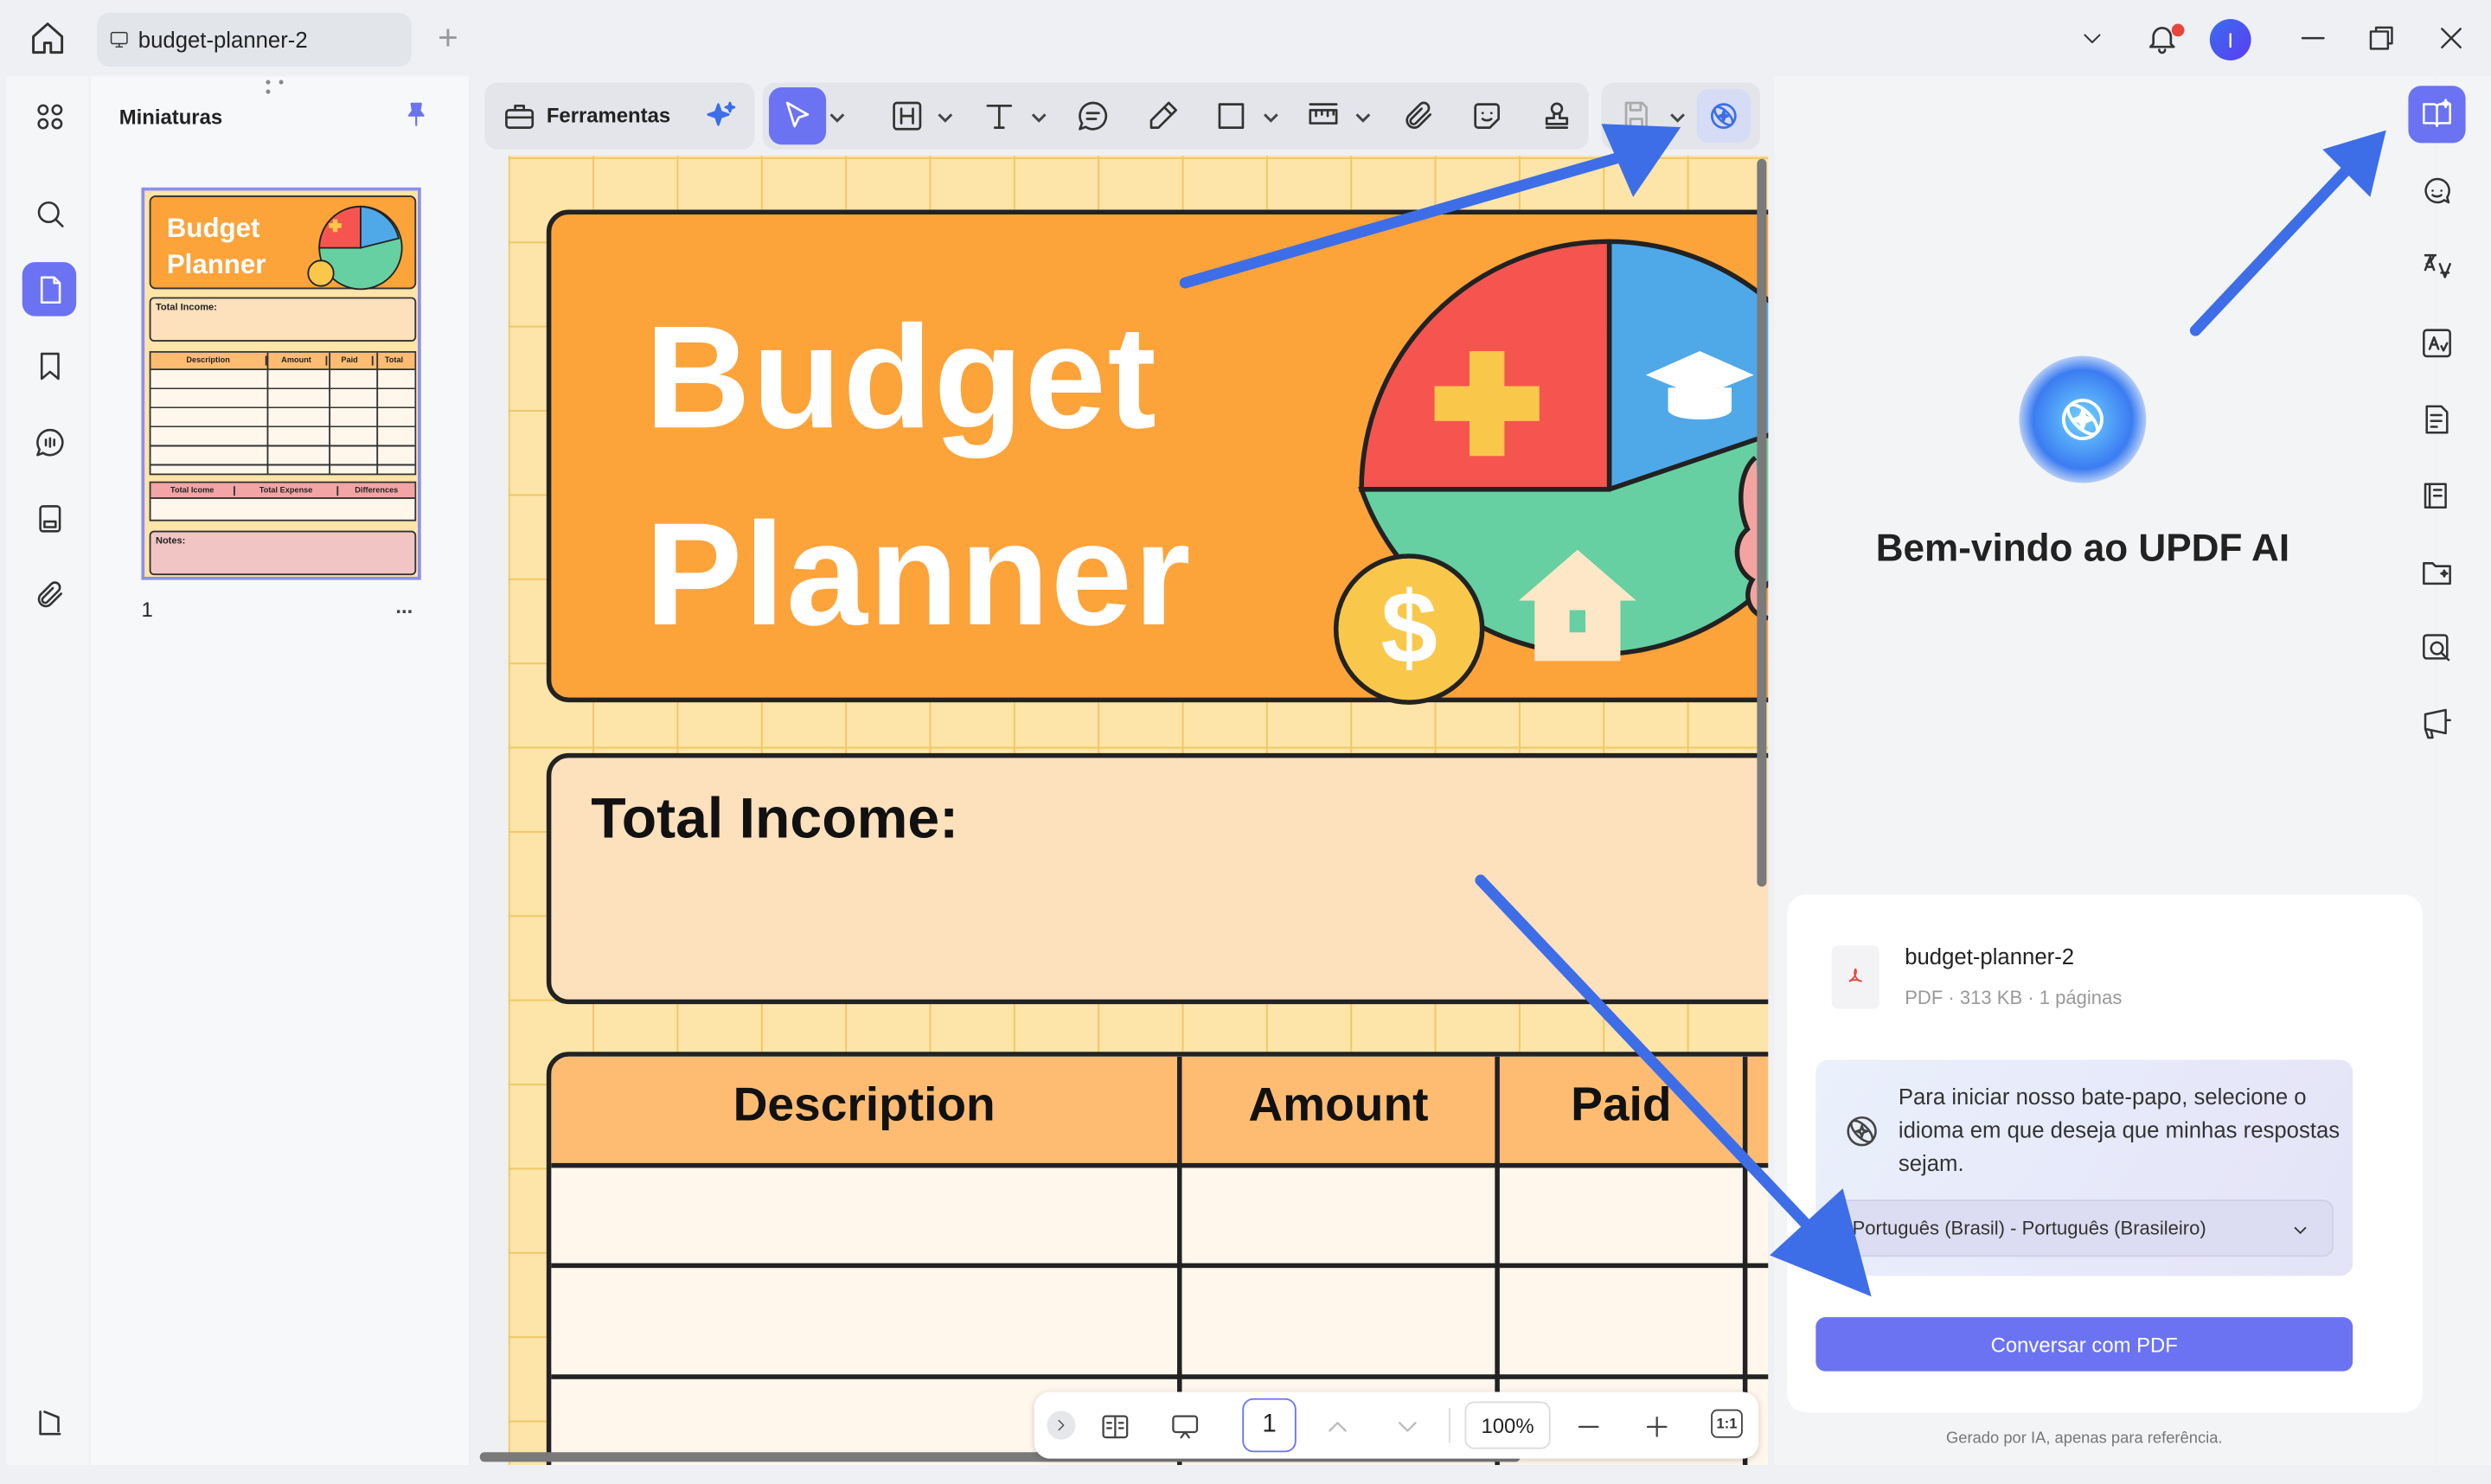 This screenshot has width=2491, height=1484. Describe the element at coordinates (394, 360) in the screenshot. I see `mini-col-total: Total` at that location.